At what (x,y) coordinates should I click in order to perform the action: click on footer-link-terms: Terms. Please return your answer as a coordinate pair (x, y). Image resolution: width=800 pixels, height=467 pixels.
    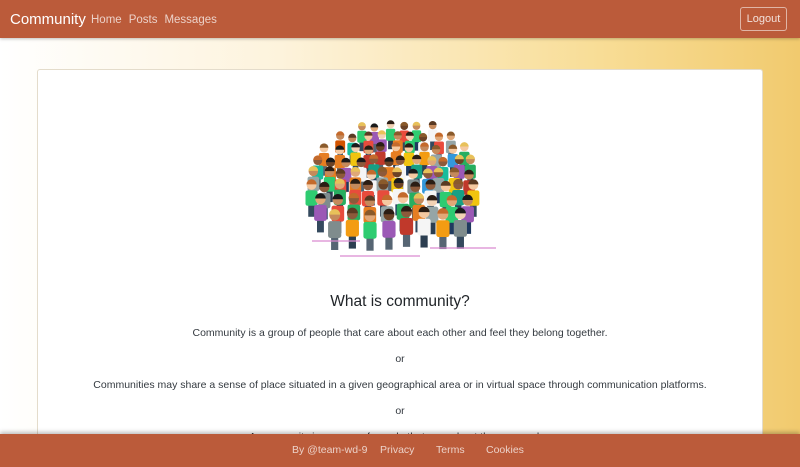
    Looking at the image, I should click on (450, 450).